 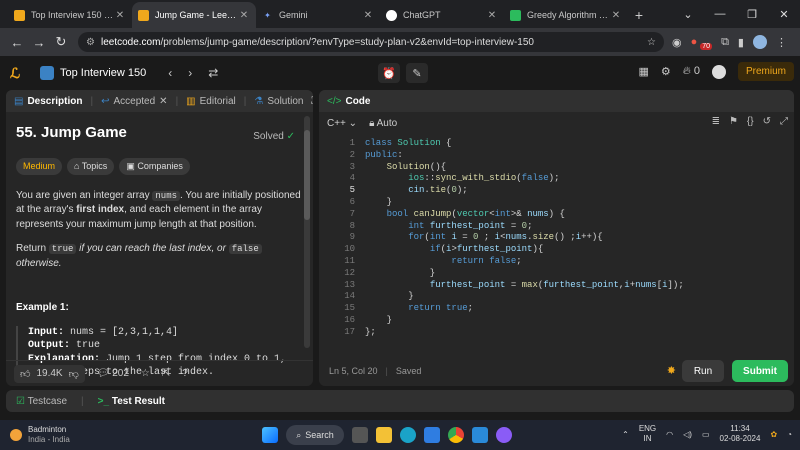 What do you see at coordinates (767, 121) in the screenshot?
I see `reset-icon: ↺` at bounding box center [767, 121].